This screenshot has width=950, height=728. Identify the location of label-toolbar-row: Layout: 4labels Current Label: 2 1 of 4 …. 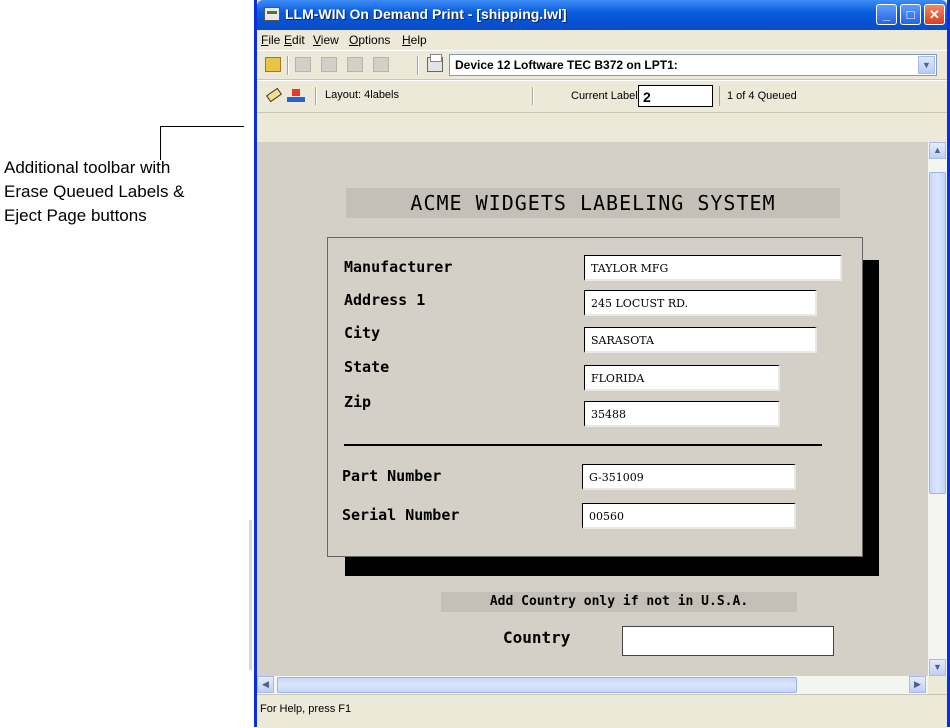
(602, 97).